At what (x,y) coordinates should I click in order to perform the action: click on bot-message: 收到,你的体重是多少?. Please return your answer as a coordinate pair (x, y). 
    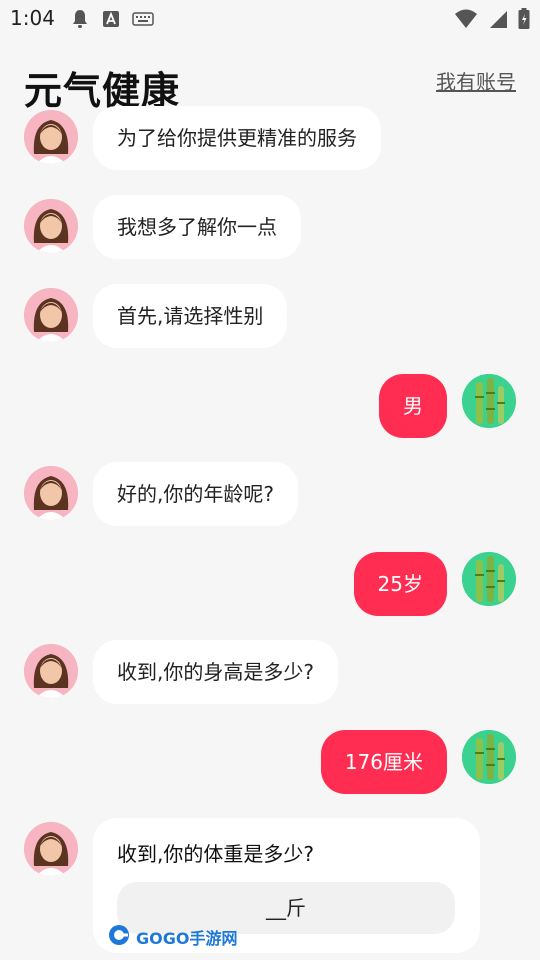
    Looking at the image, I should click on (215, 854).